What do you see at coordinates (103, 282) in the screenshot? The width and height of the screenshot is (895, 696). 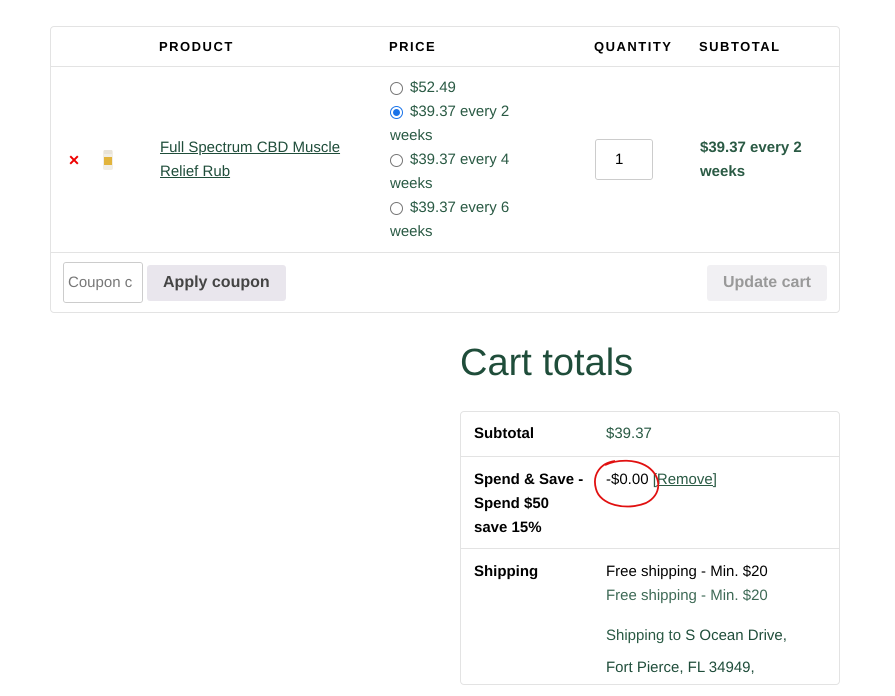 I see `coupon-field: Coupon c` at bounding box center [103, 282].